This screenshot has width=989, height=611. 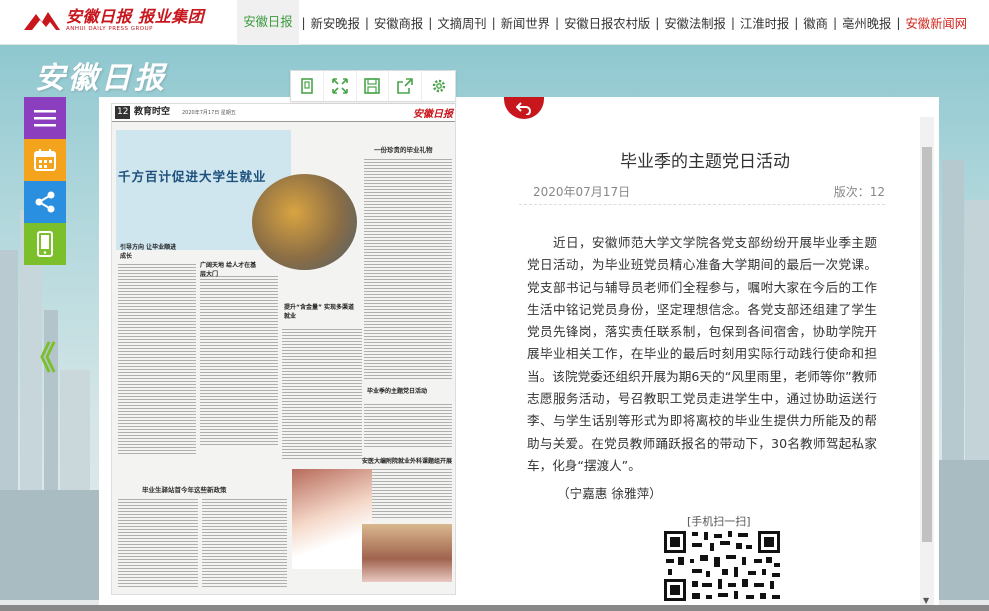 I want to click on export-button, so click(x=406, y=86).